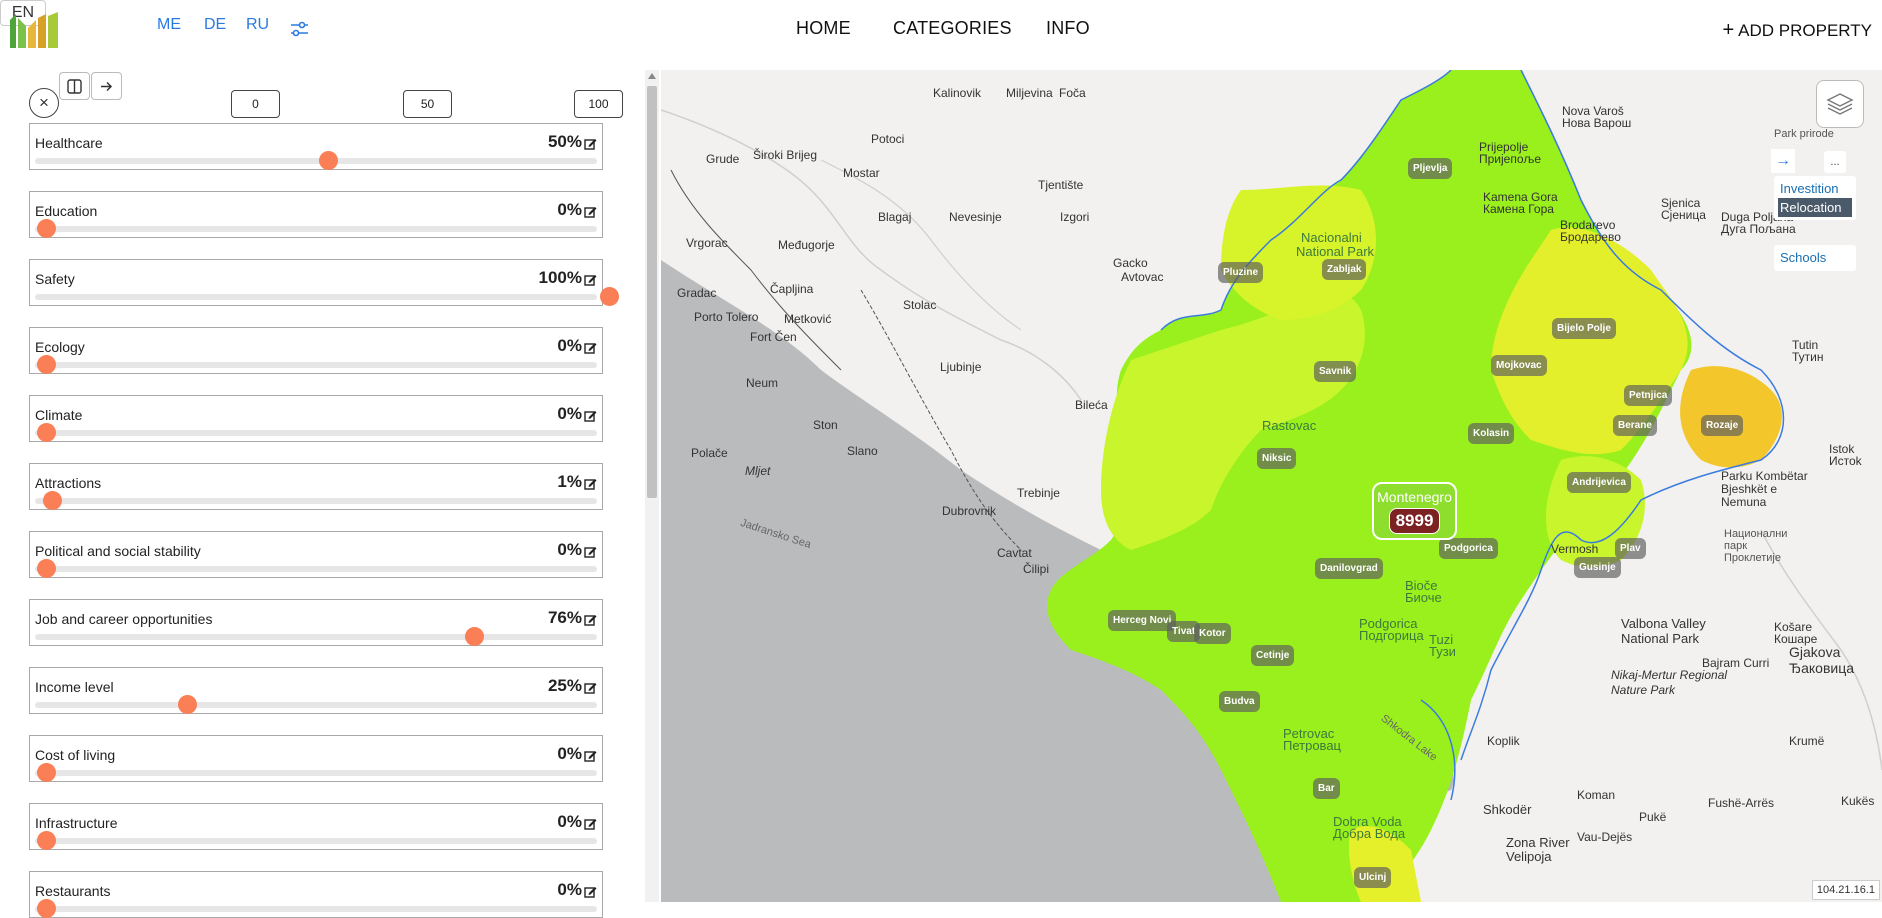  Describe the element at coordinates (1599, 482) in the screenshot. I see `city-tag: Andrijevica` at that location.